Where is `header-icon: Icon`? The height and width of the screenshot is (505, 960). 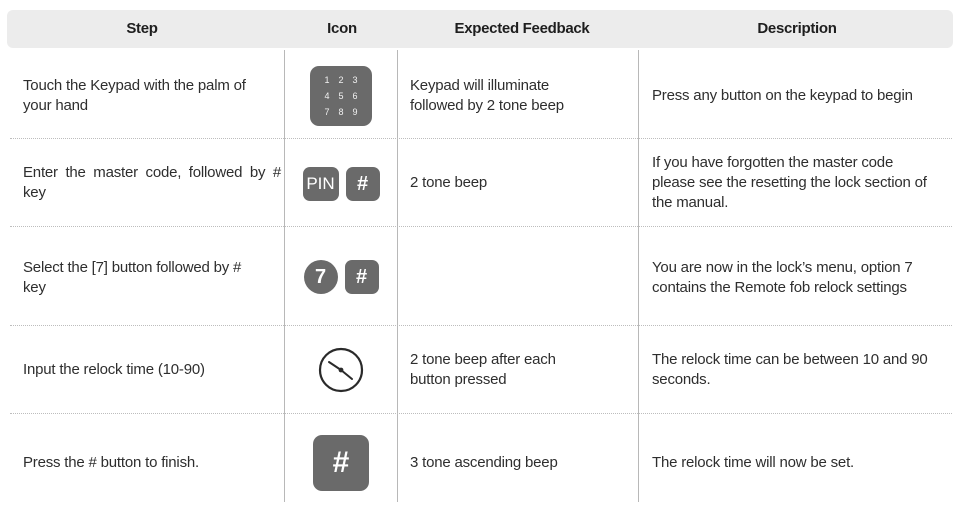
header-icon: Icon is located at coordinates (342, 28).